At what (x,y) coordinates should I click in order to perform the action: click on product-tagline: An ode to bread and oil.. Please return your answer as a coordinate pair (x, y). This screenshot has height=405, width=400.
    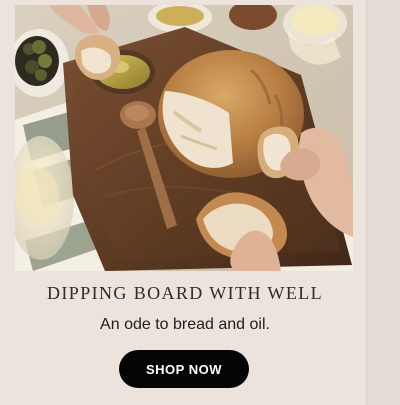
    Looking at the image, I should click on (185, 324).